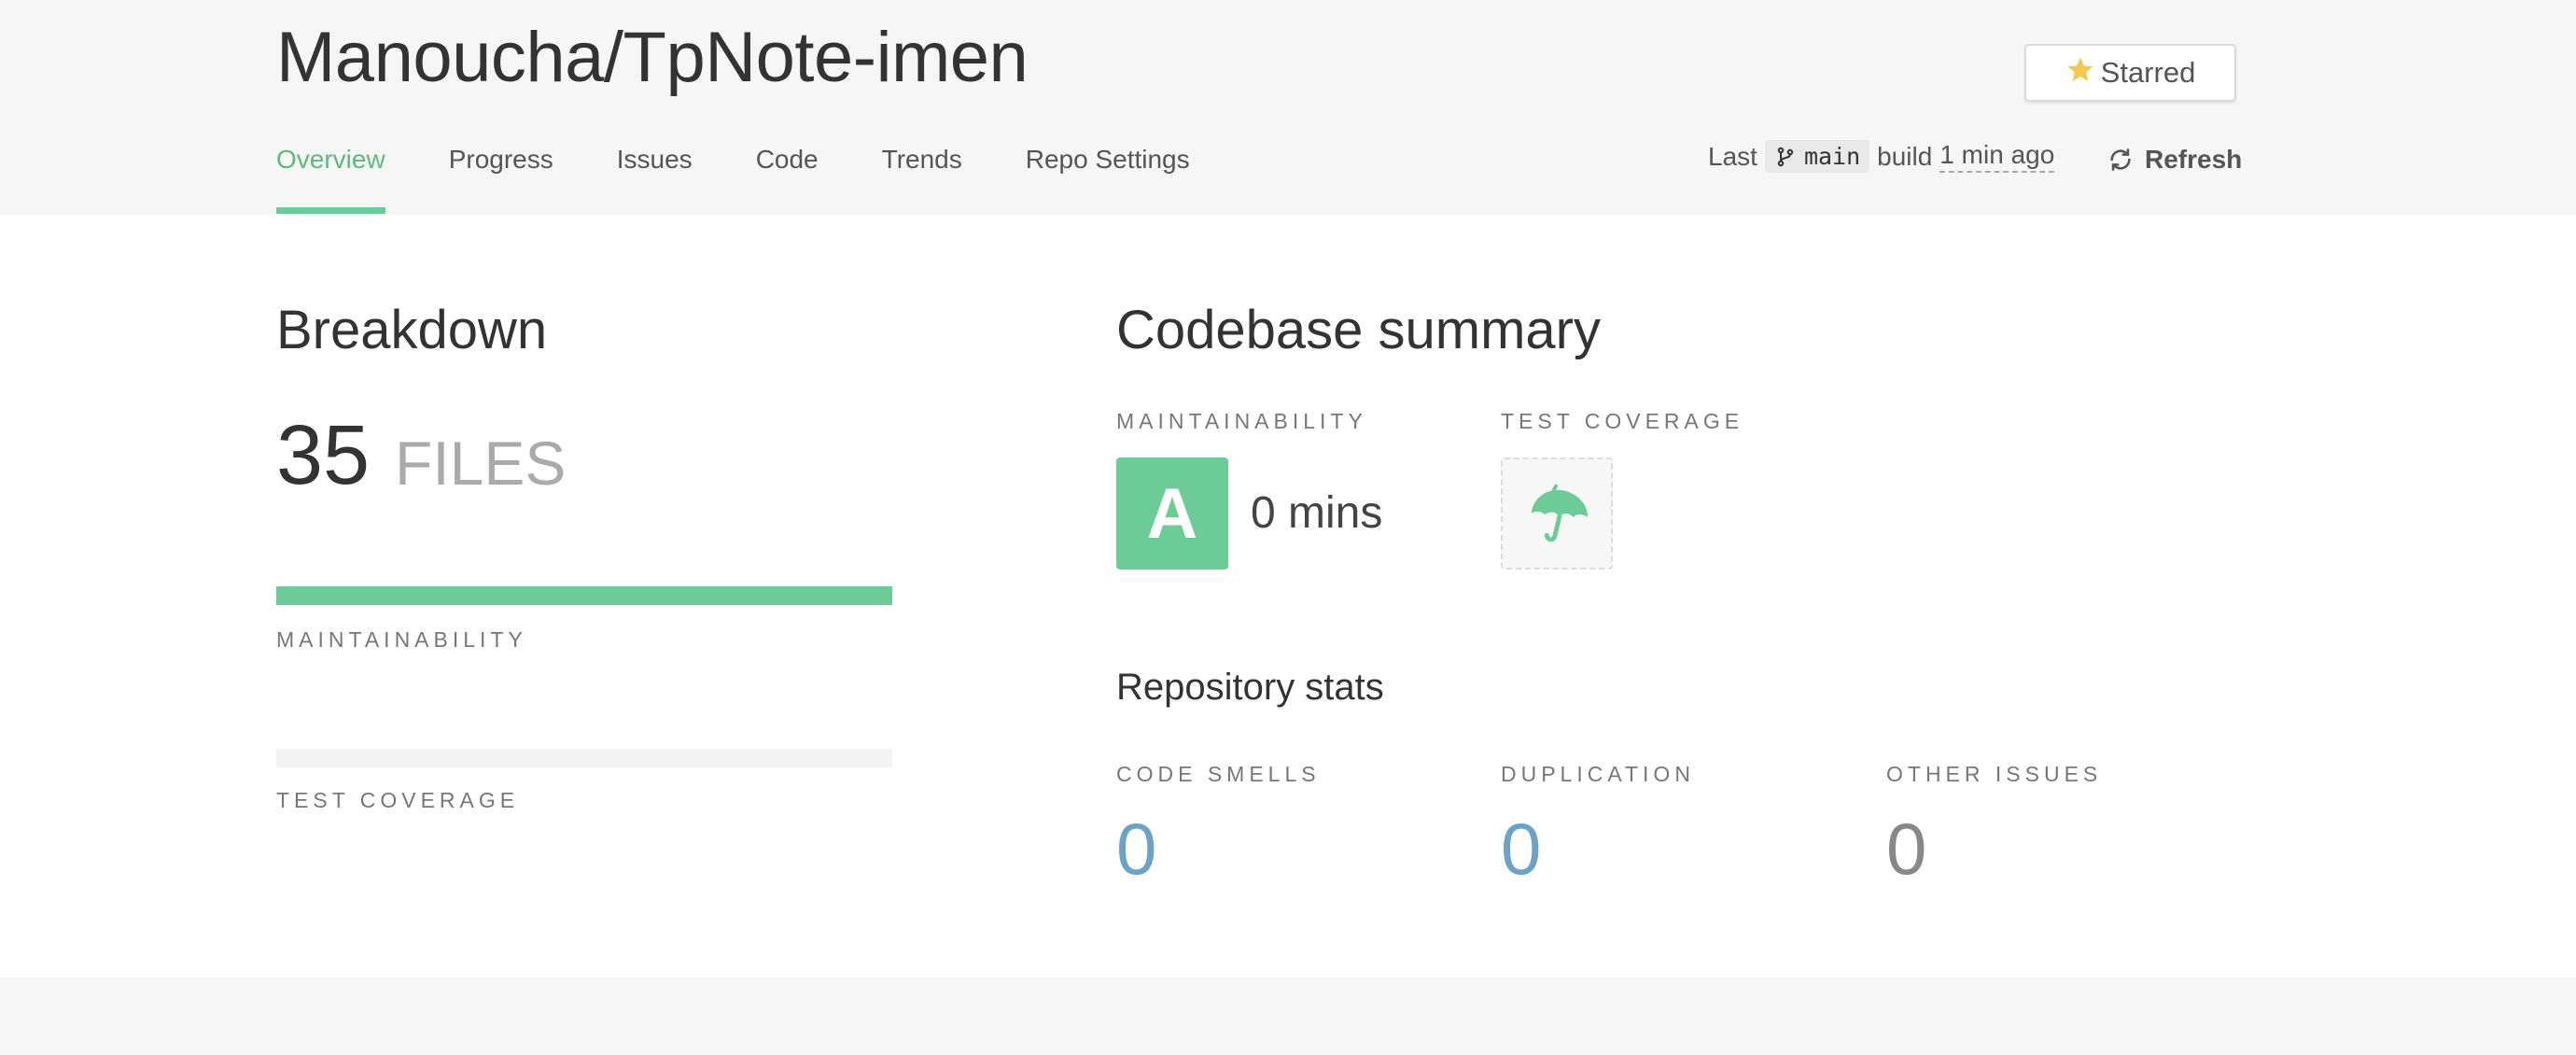  What do you see at coordinates (2148, 72) in the screenshot?
I see `starred-label: Starred` at bounding box center [2148, 72].